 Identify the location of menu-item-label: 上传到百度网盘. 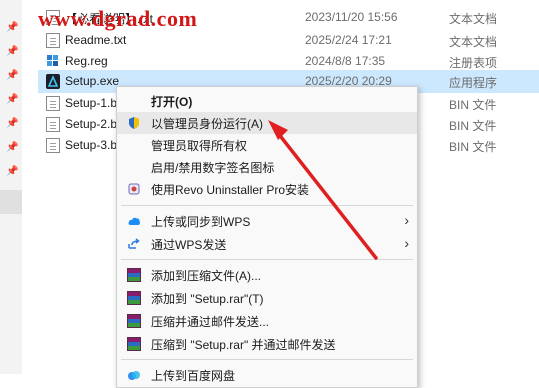
(193, 376).